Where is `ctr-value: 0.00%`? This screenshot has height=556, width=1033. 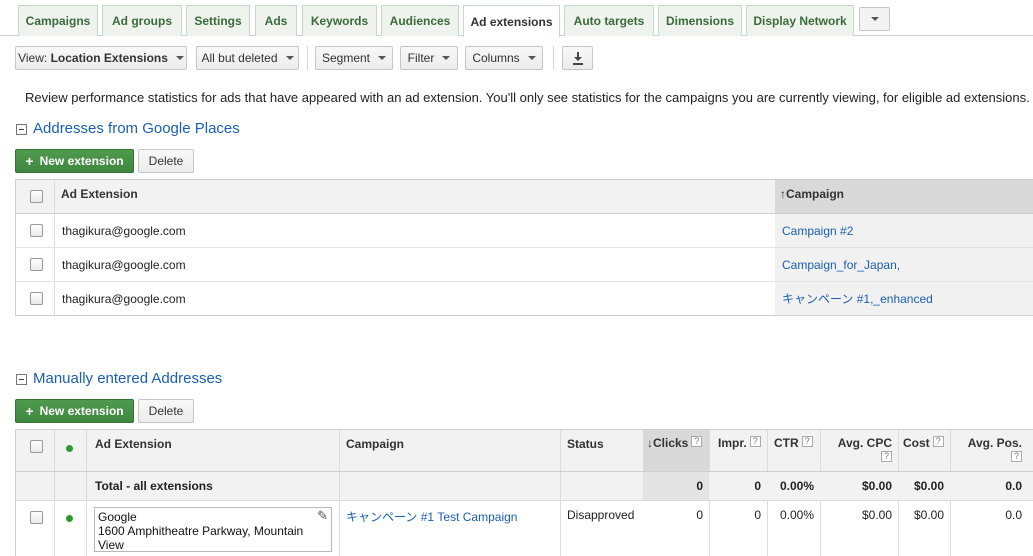 ctr-value: 0.00% is located at coordinates (796, 515).